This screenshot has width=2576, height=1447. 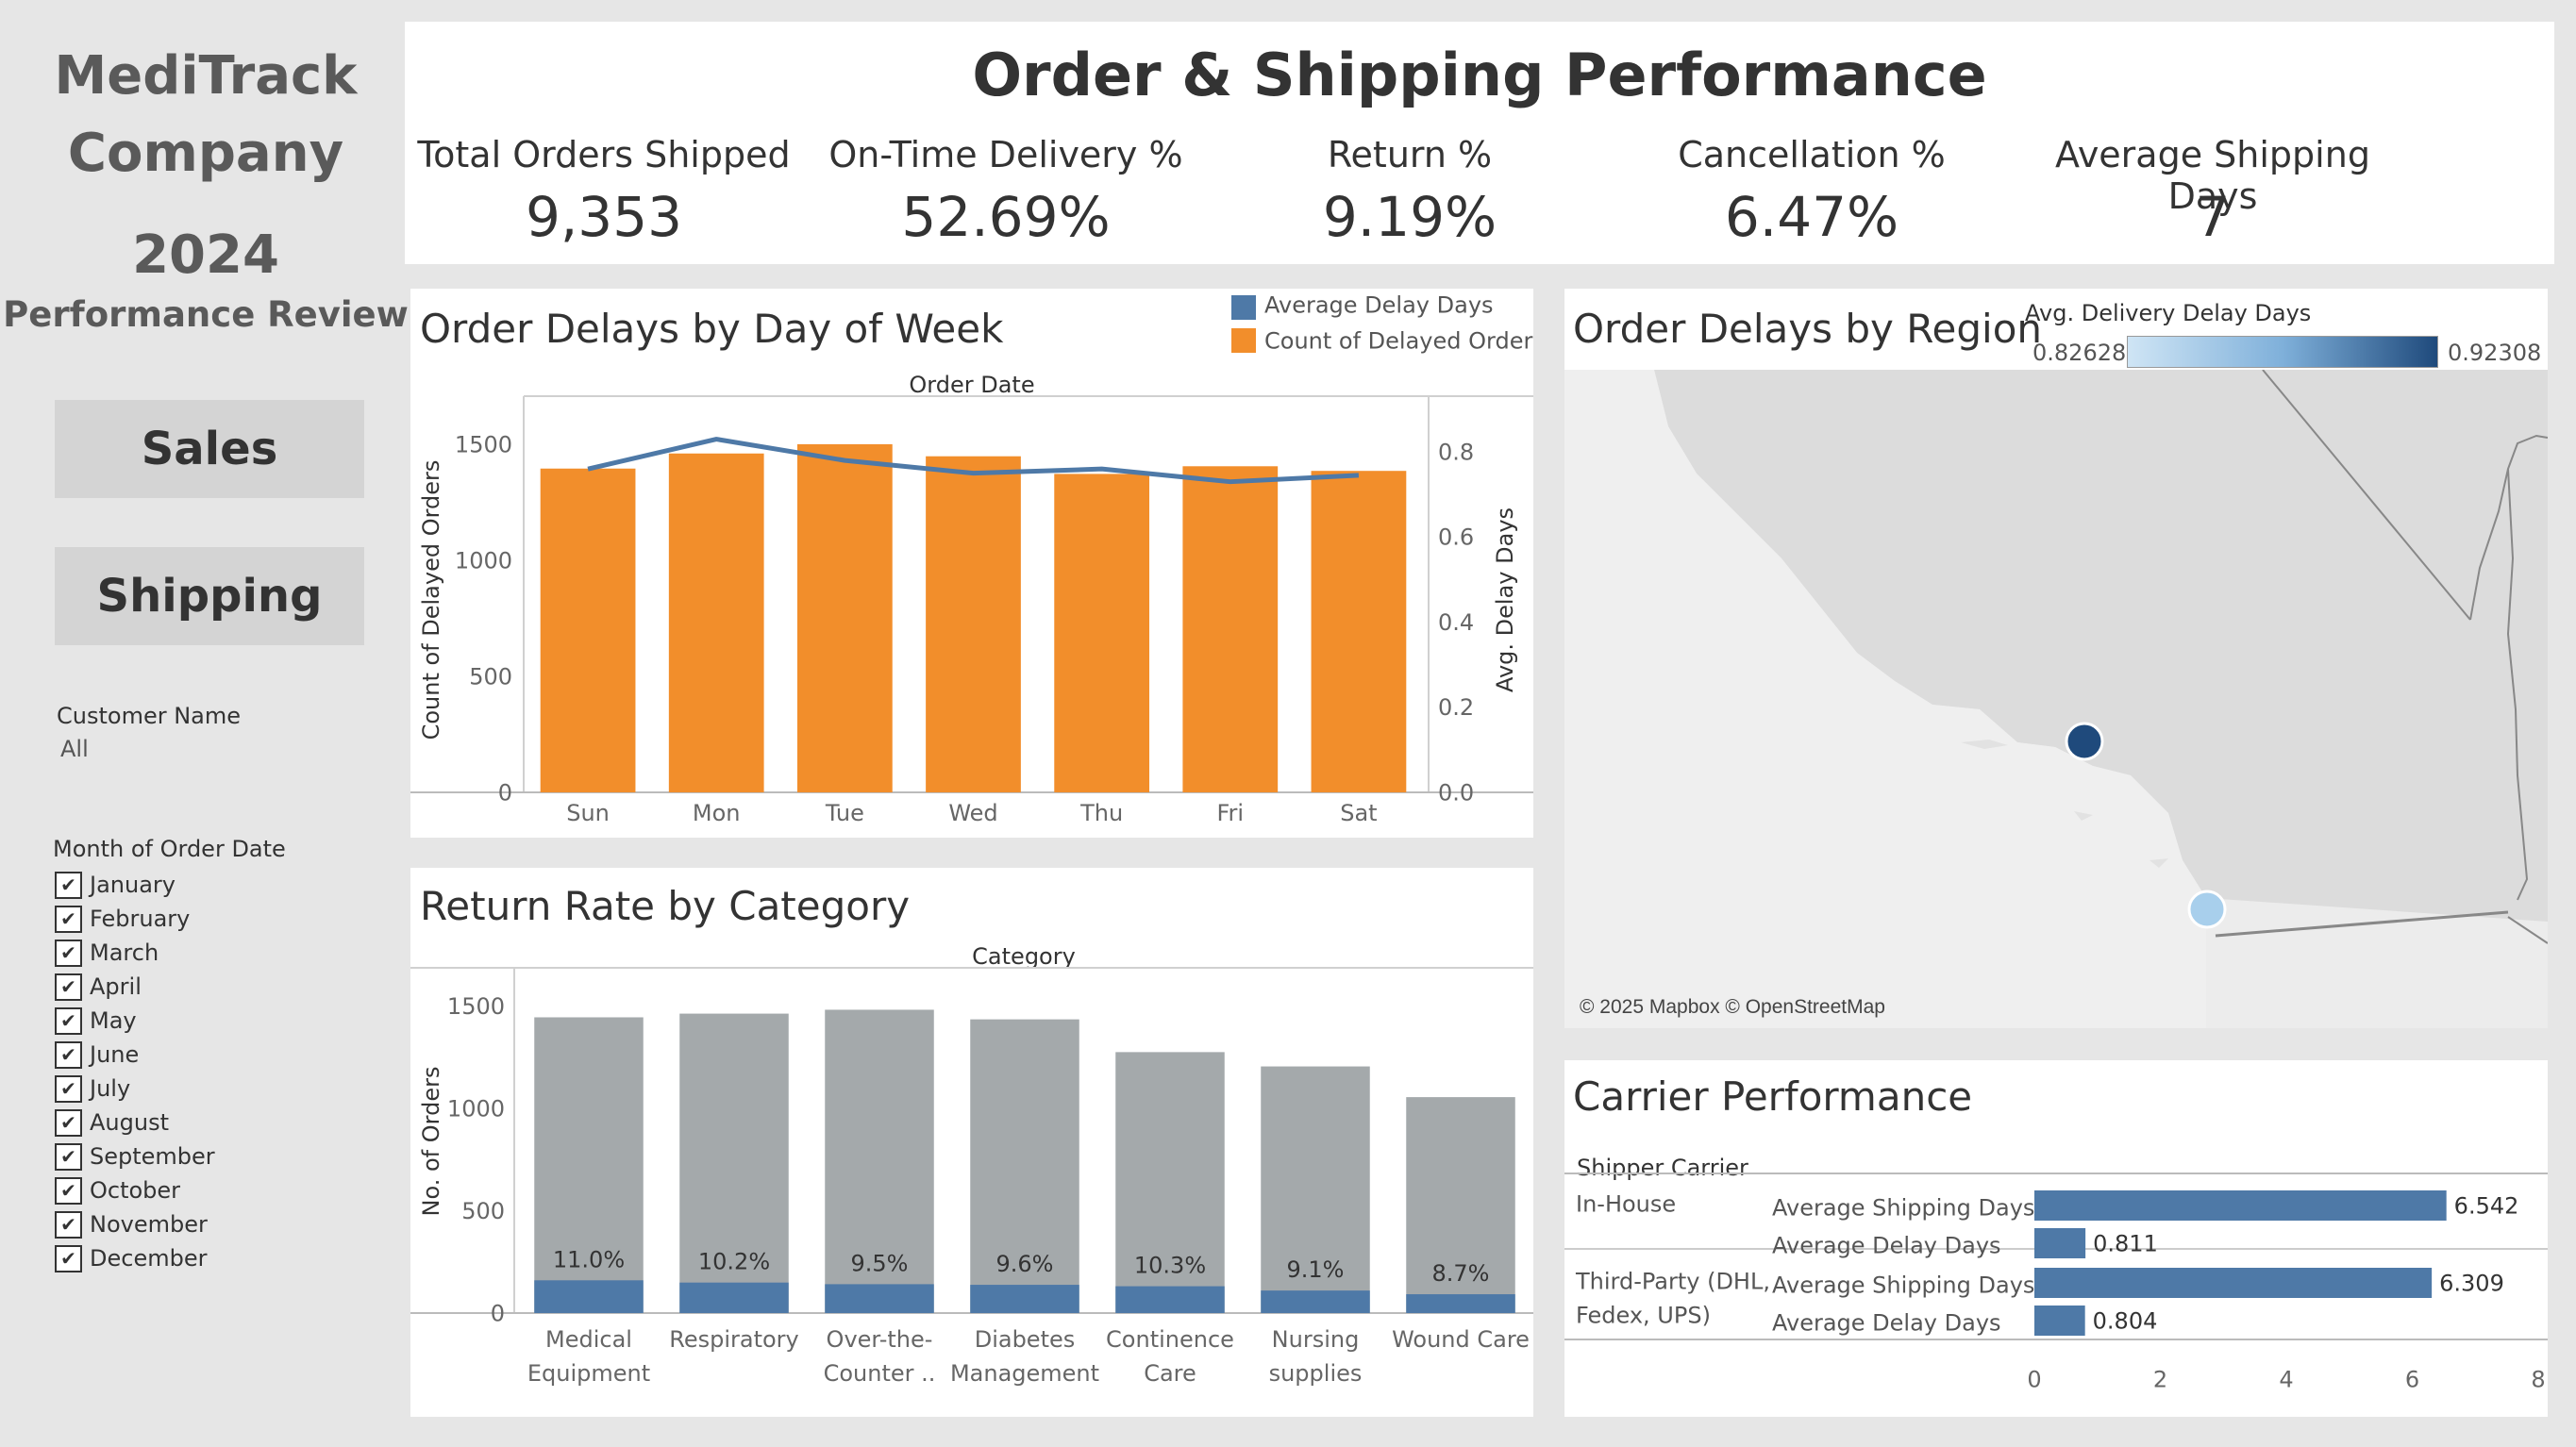 I want to click on x-tick-label: Sat, so click(x=1358, y=813).